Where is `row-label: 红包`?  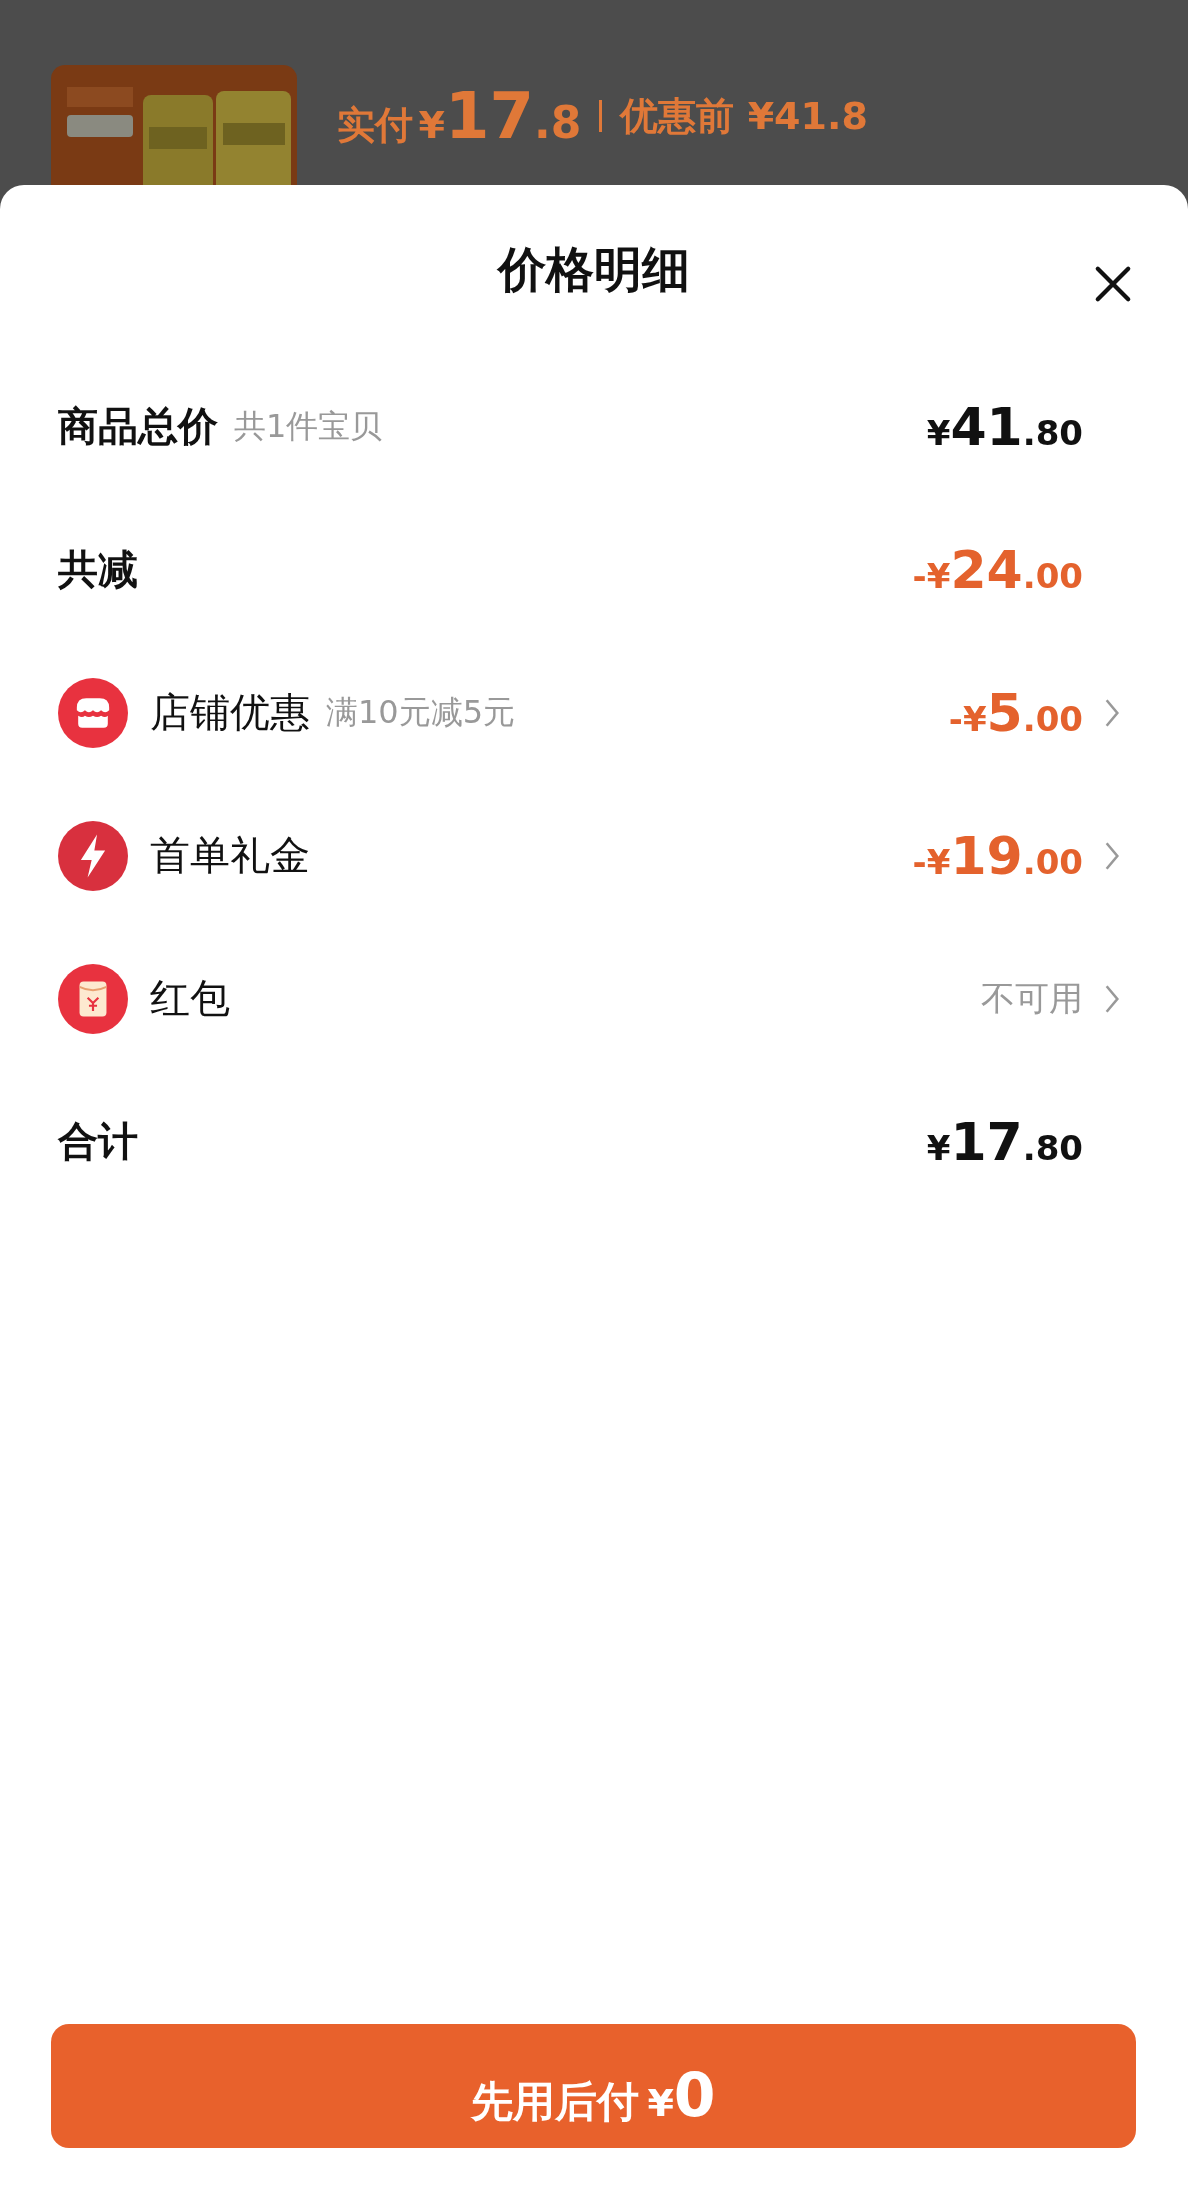
row-label: 红包 is located at coordinates (190, 998).